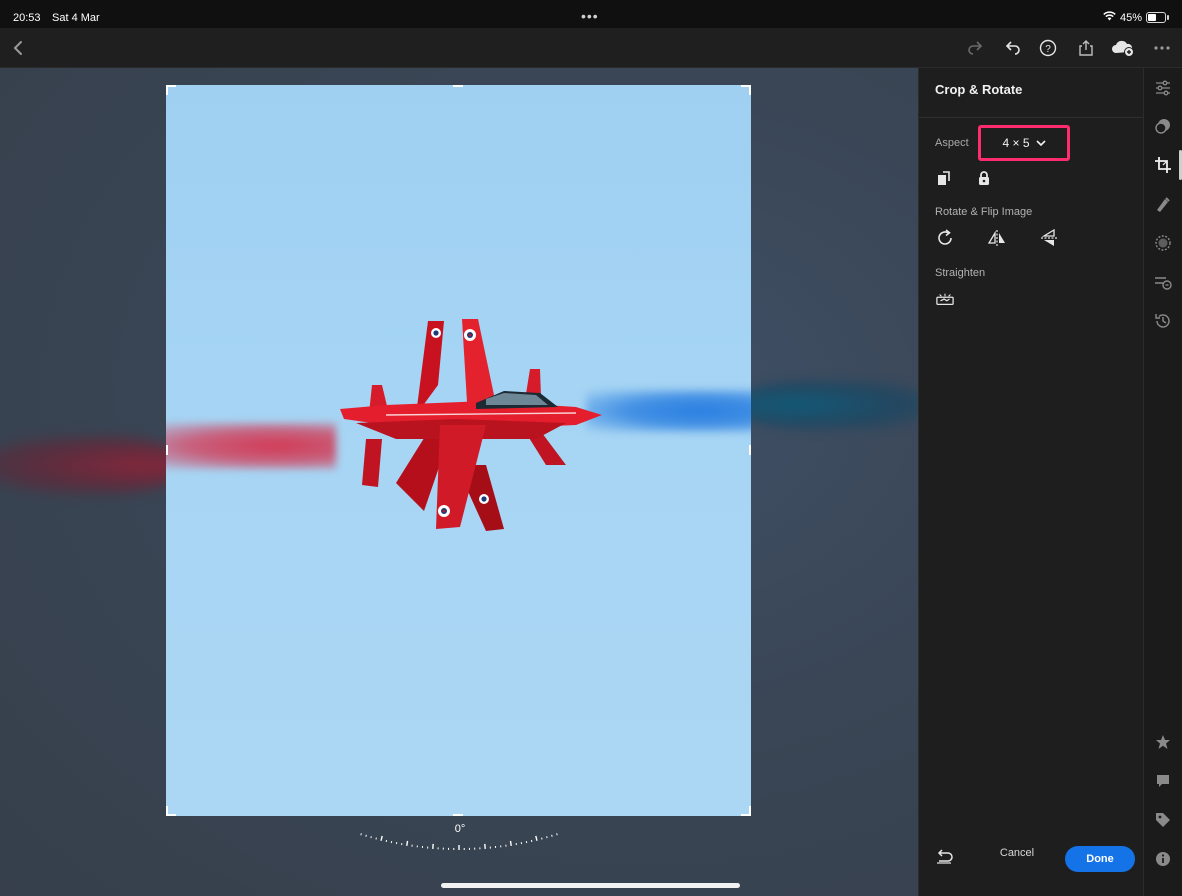  I want to click on flip-horizontal-icon, so click(997, 238).